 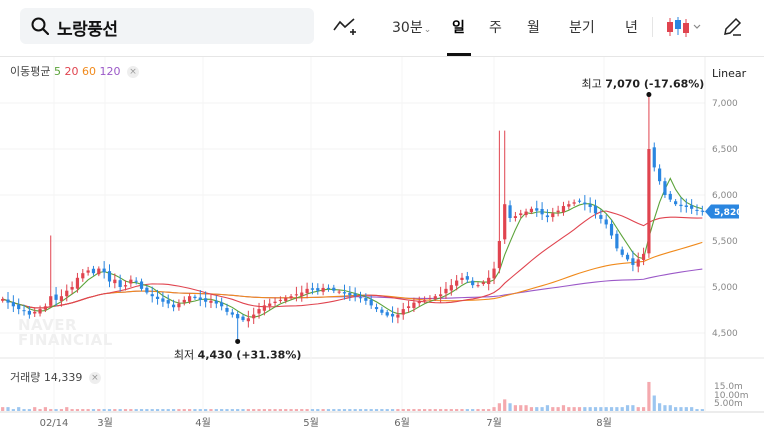 What do you see at coordinates (729, 73) in the screenshot?
I see `scale-toggle: Linear` at bounding box center [729, 73].